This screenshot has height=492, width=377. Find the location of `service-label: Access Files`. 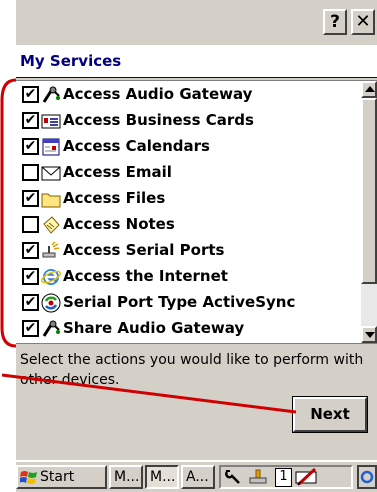

service-label: Access Files is located at coordinates (114, 198).